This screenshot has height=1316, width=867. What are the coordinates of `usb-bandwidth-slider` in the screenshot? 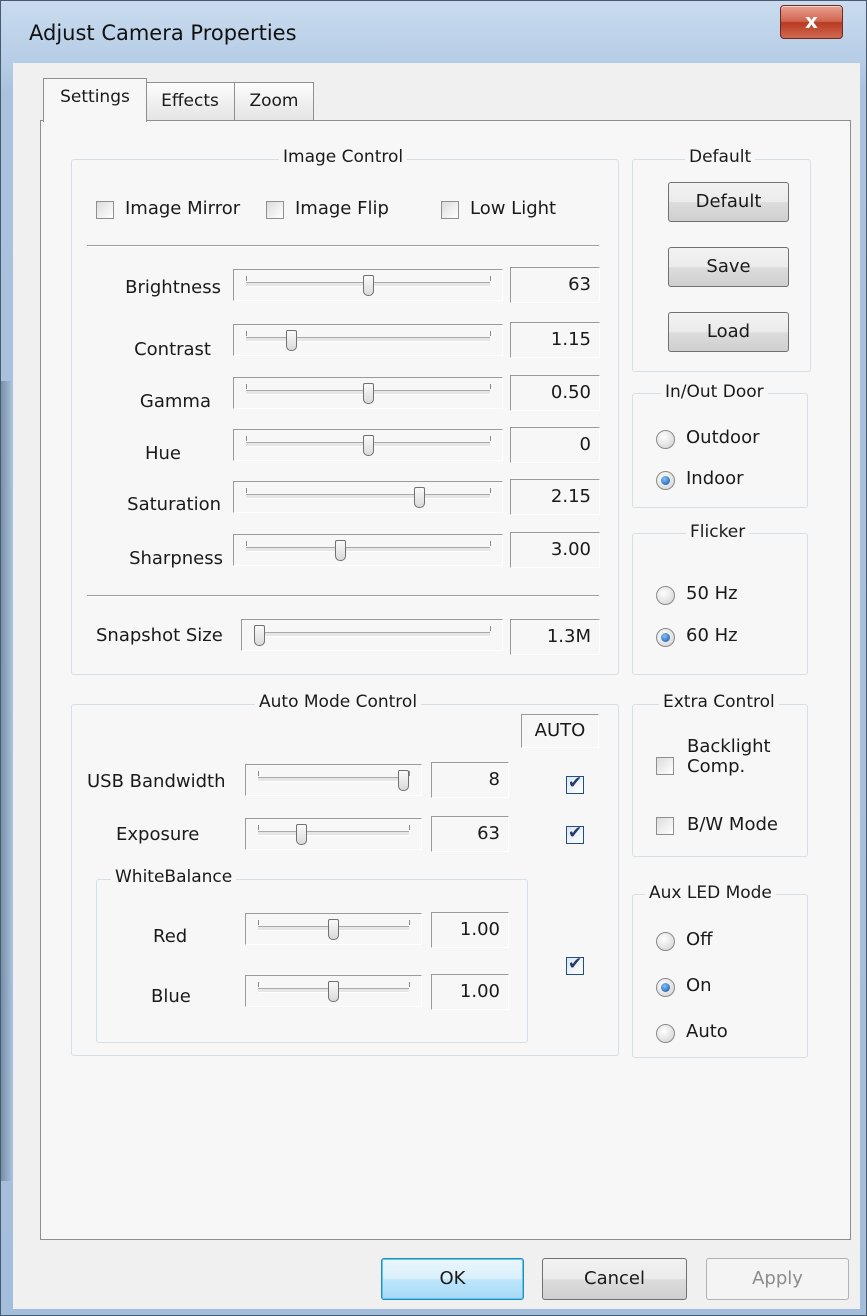 It's located at (333, 780).